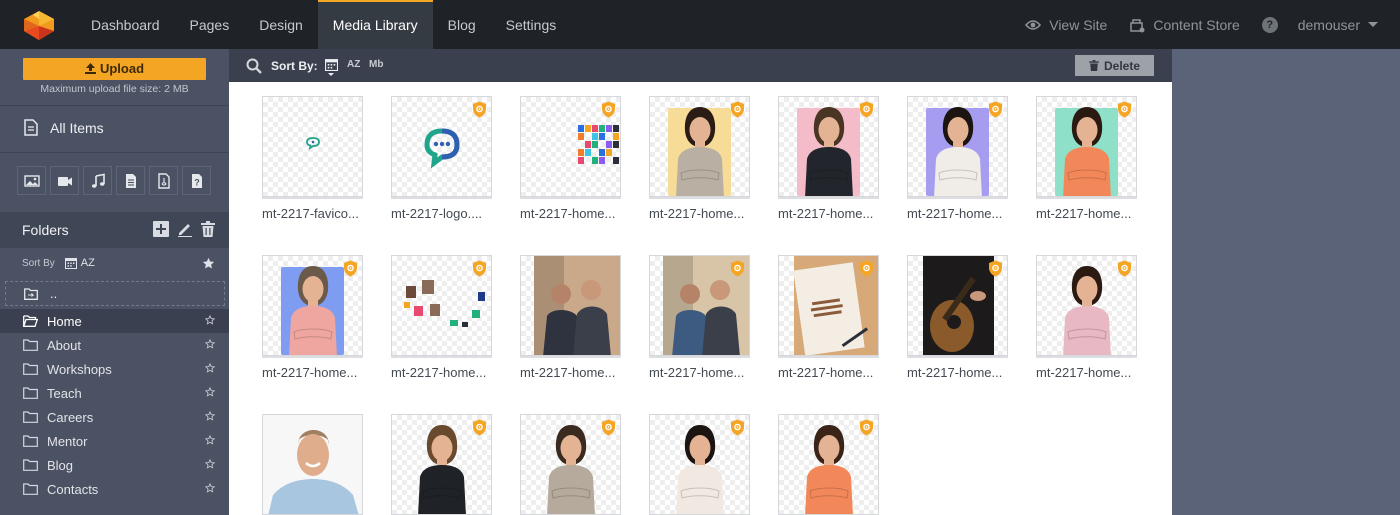 This screenshot has height=515, width=1400. I want to click on folder-item-home: Home, so click(114, 321).